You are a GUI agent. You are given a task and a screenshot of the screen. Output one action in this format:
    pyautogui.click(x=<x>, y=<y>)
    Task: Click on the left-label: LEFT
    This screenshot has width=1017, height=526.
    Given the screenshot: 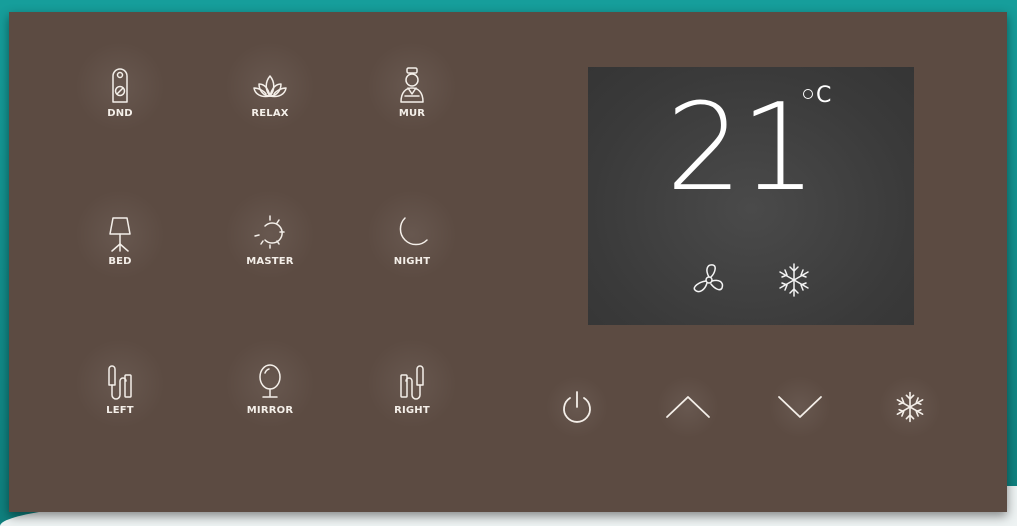 What is the action you would take?
    pyautogui.click(x=120, y=410)
    